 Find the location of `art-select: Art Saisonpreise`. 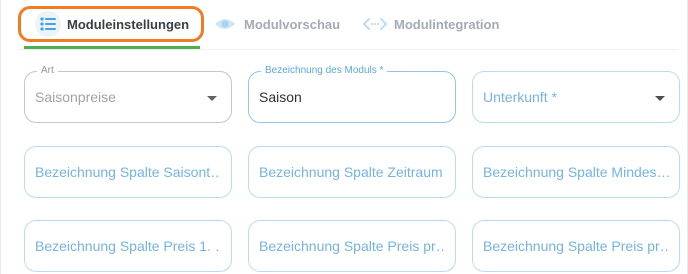

art-select: Art Saisonpreise is located at coordinates (128, 94).